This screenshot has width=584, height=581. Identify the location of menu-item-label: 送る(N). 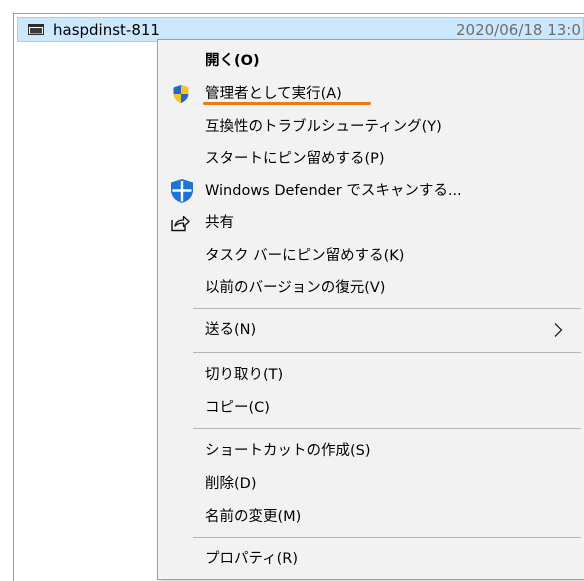
(231, 330).